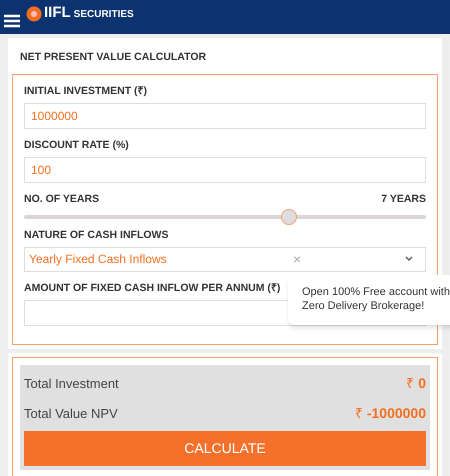 Image resolution: width=450 pixels, height=476 pixels. I want to click on result-label: Total Investment, so click(71, 384).